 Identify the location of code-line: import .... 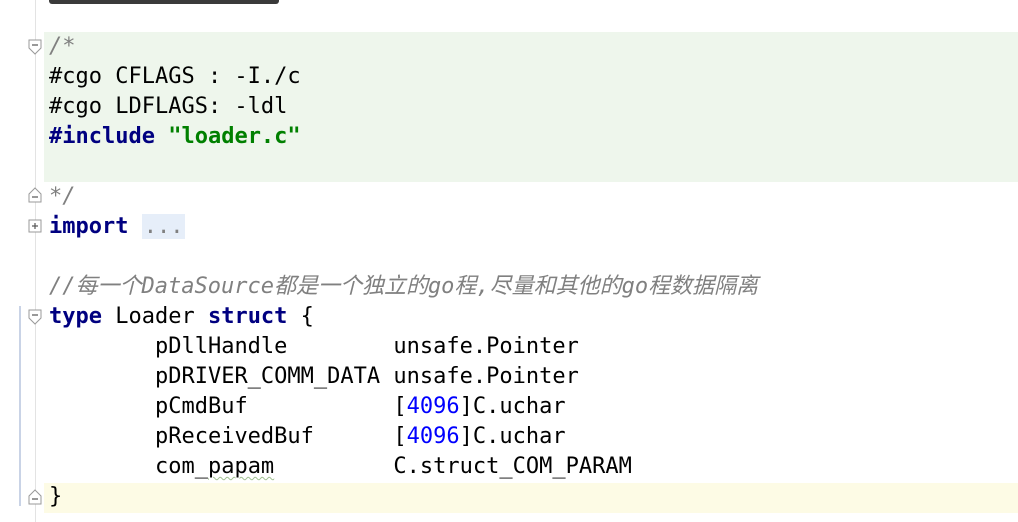
(533, 227).